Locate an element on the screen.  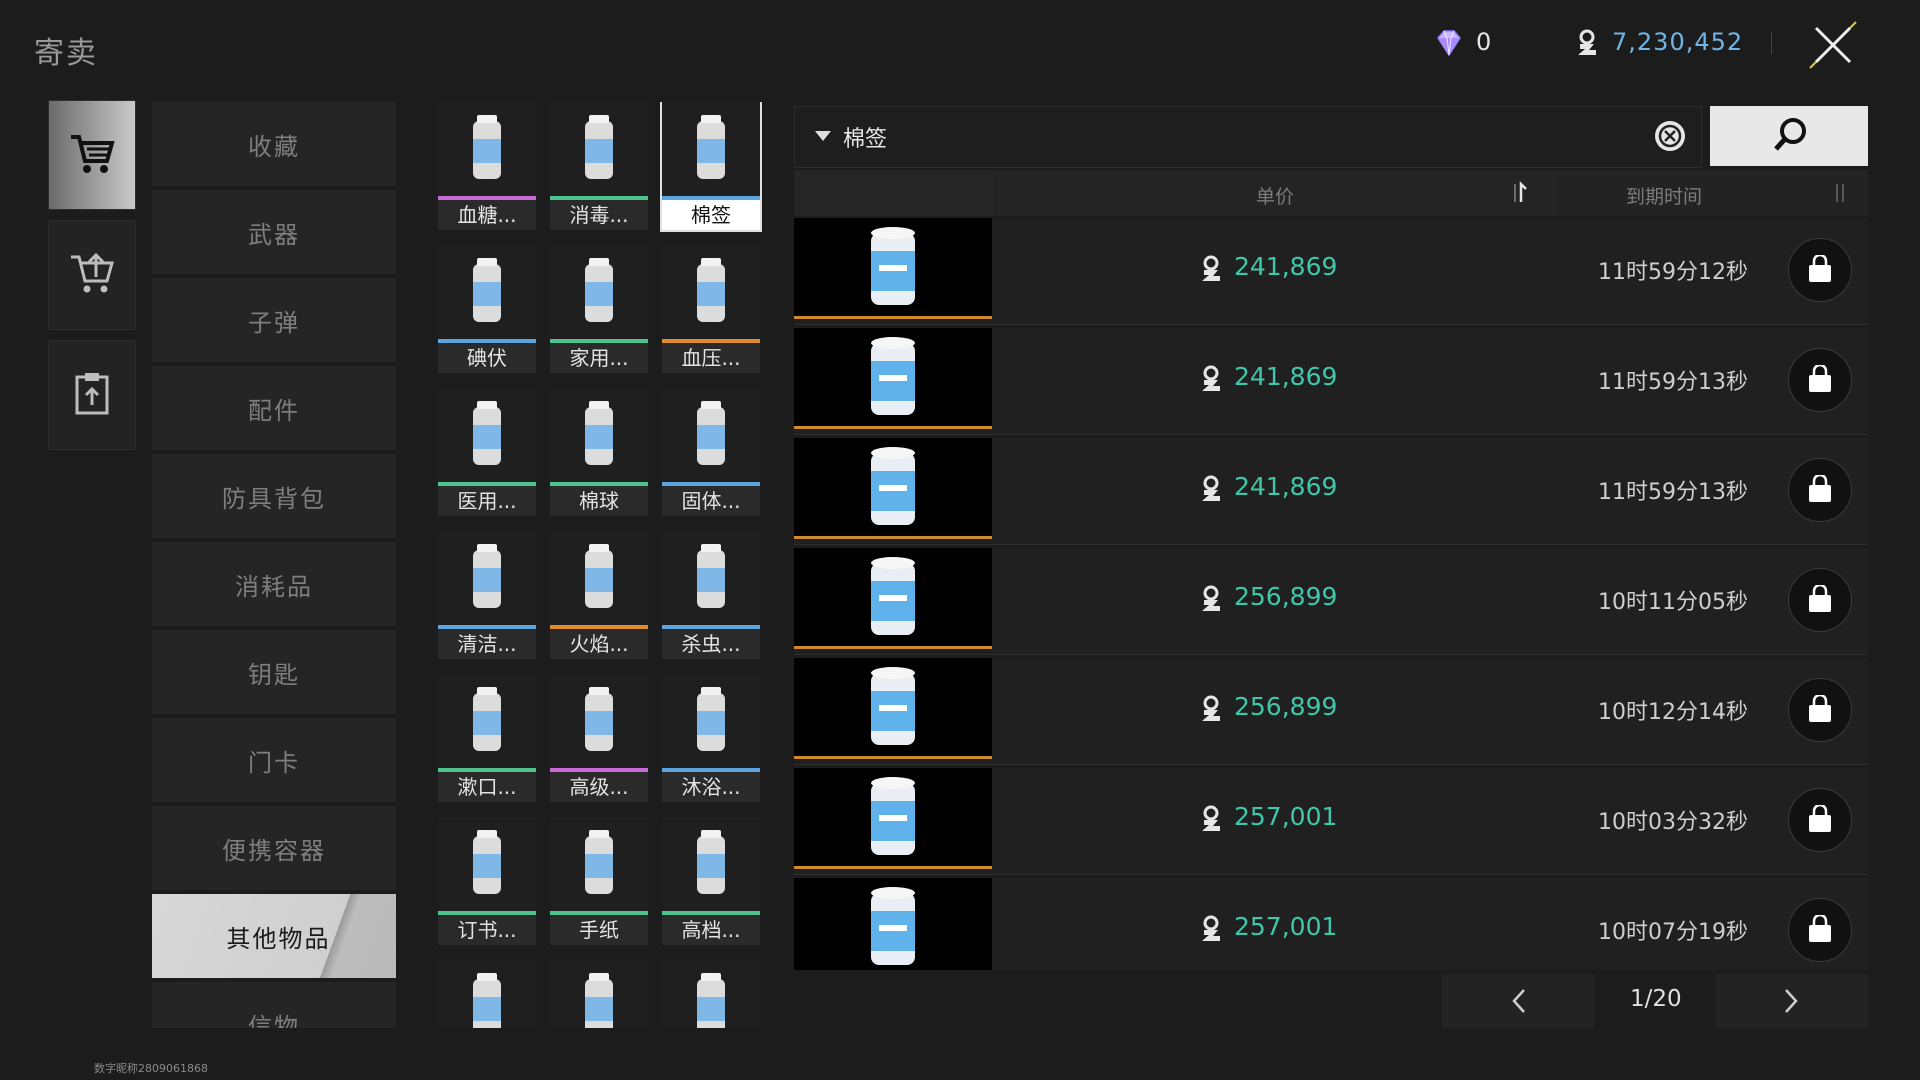
listing-expiry: 10时07分19秒 is located at coordinates (1673, 932).